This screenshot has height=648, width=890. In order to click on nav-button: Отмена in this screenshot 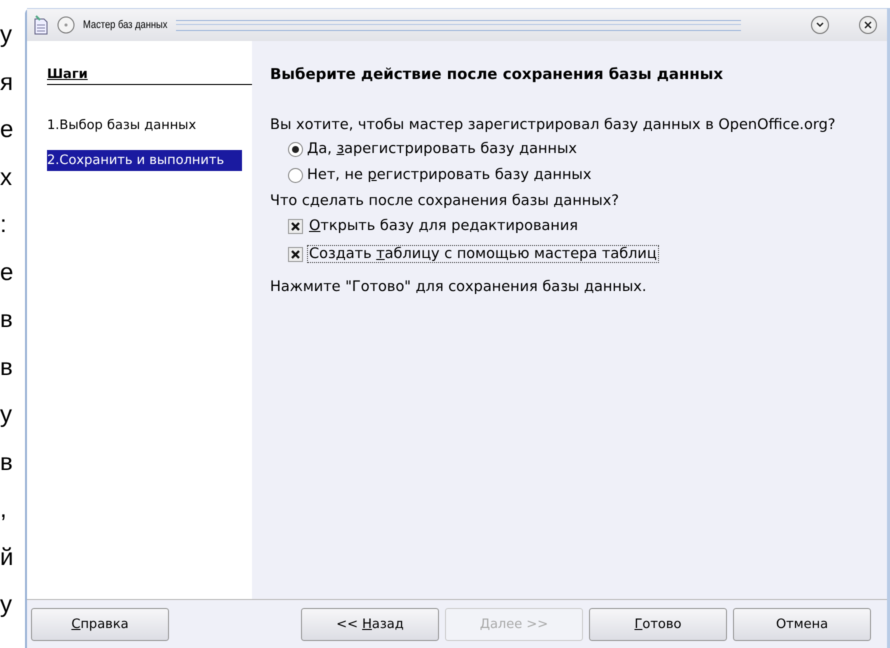, I will do `click(802, 624)`.